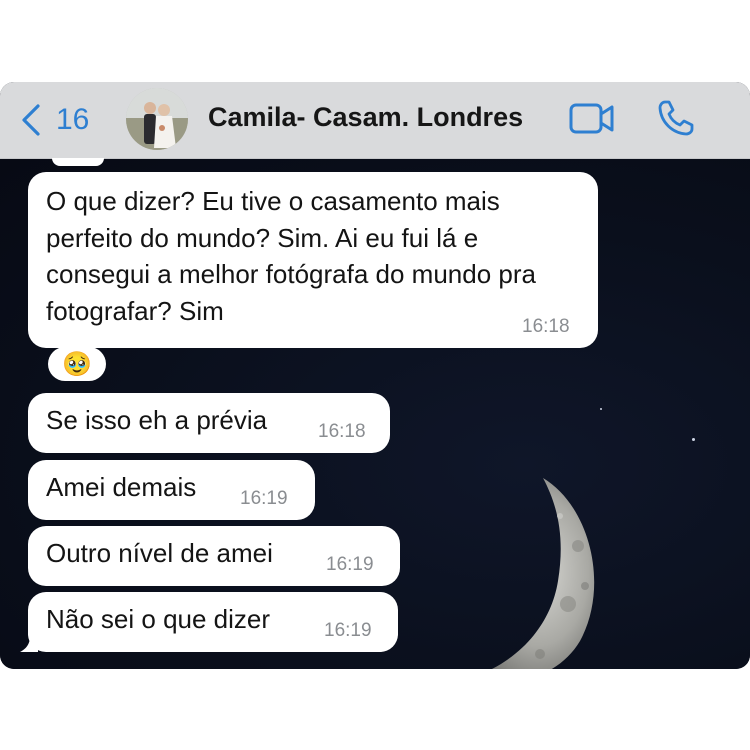 Image resolution: width=750 pixels, height=750 pixels. Describe the element at coordinates (54, 120) in the screenshot. I see `back-button: 16` at that location.